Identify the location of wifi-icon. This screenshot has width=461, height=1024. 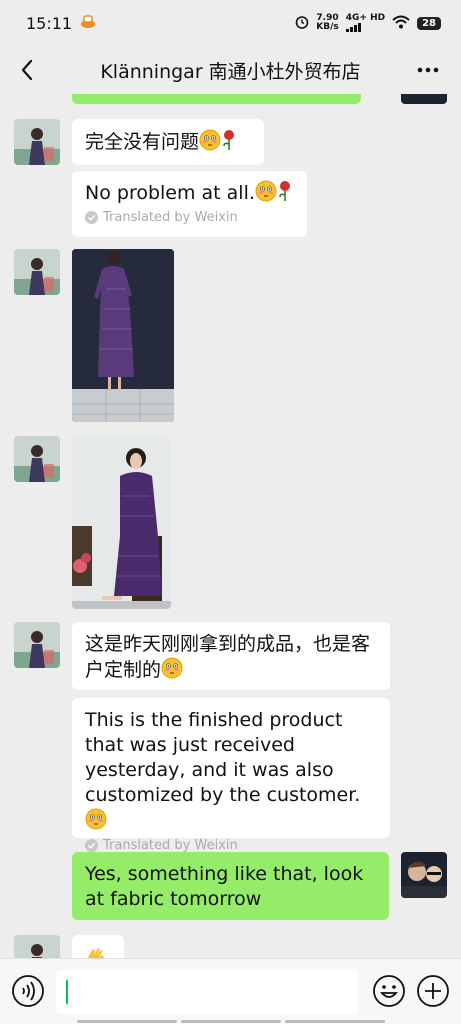
(401, 23).